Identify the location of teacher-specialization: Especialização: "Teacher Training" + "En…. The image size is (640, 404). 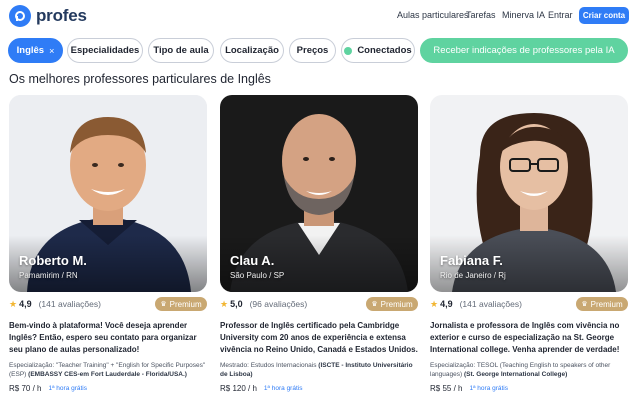
(109, 370).